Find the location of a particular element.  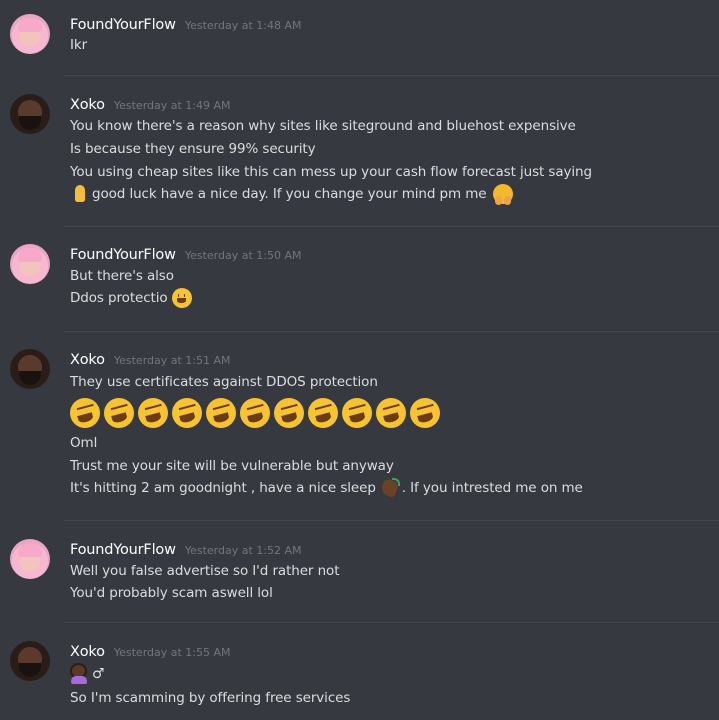

timestamp: Yesterday at 1:50 AM is located at coordinates (243, 255).